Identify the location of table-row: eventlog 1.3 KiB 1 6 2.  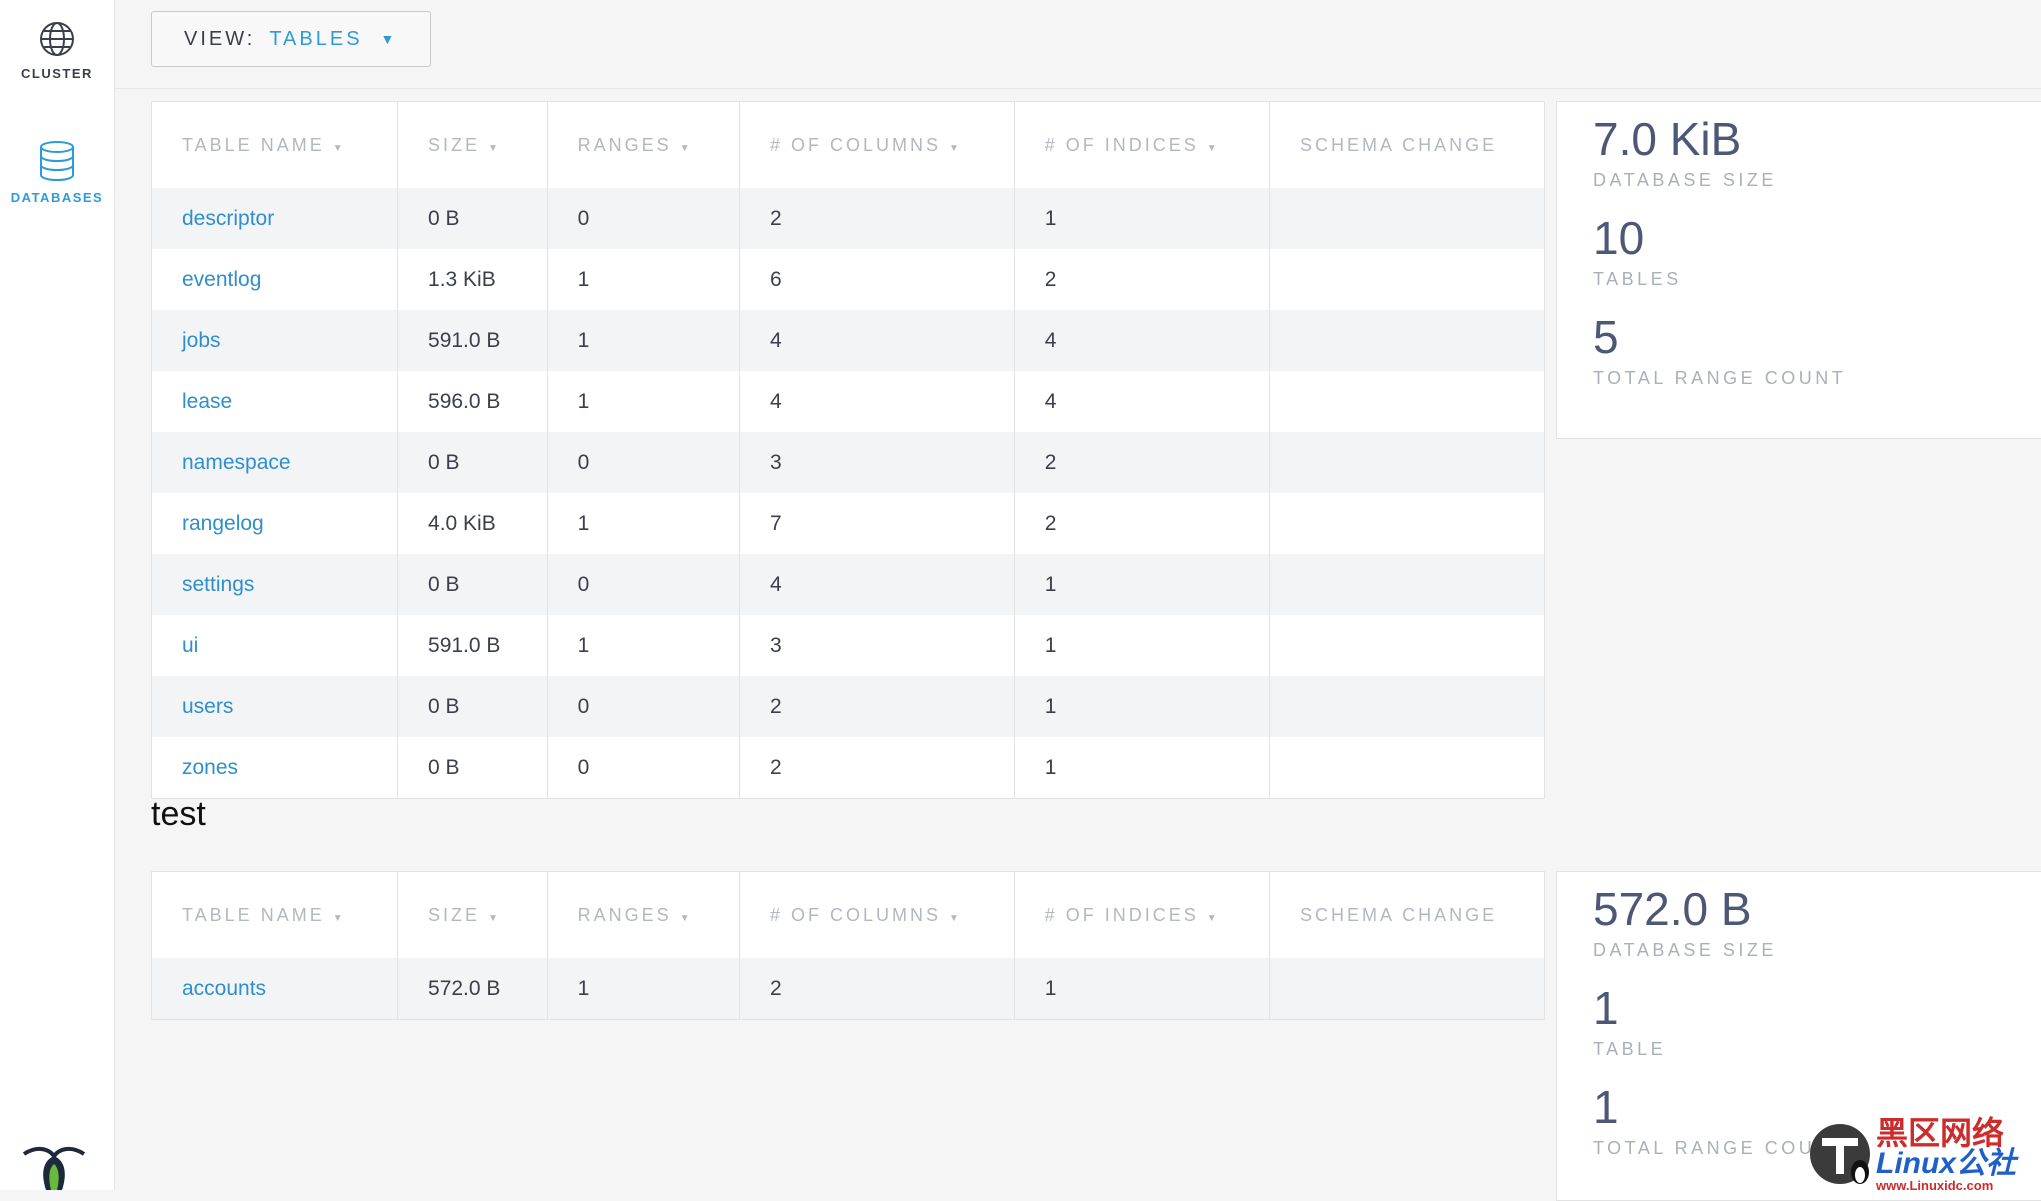
(848, 279).